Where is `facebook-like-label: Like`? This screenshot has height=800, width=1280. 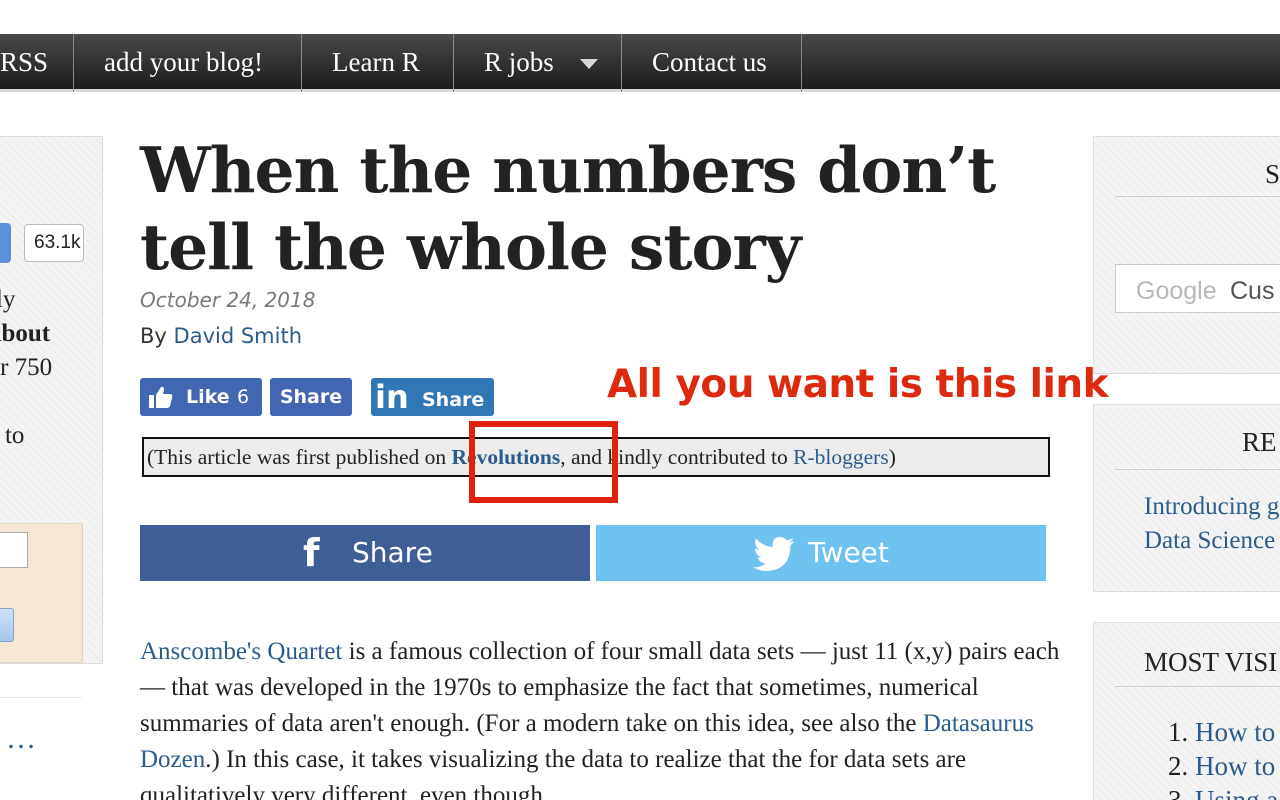 facebook-like-label: Like is located at coordinates (208, 397).